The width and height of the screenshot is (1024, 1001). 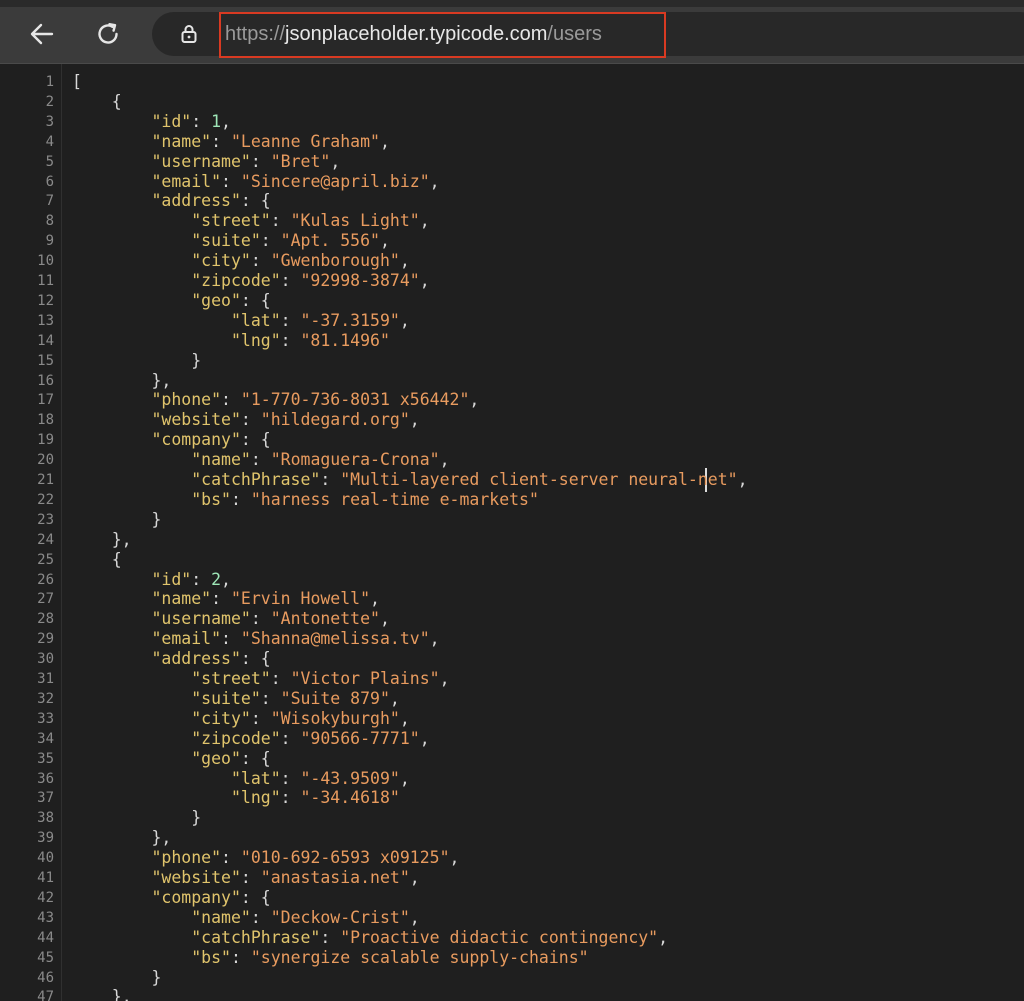 What do you see at coordinates (102, 994) in the screenshot?
I see `code-text: },` at bounding box center [102, 994].